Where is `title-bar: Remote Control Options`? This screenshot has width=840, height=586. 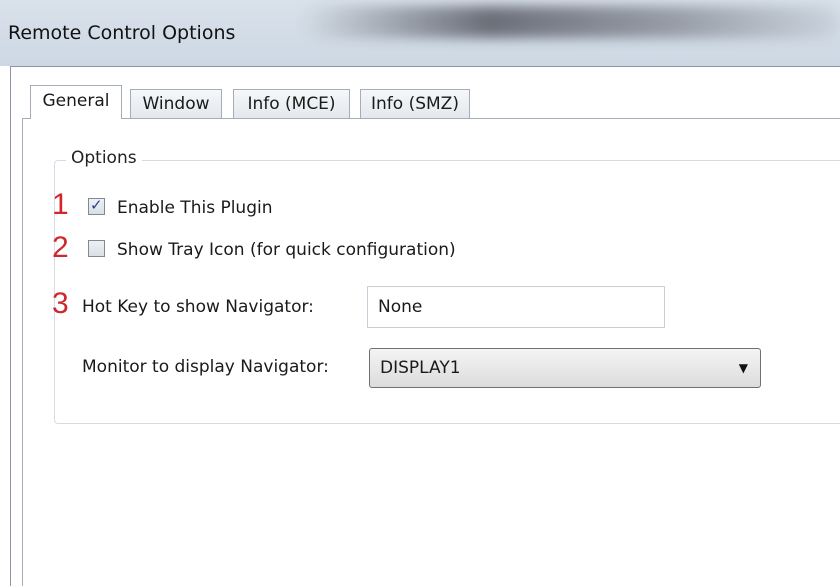 title-bar: Remote Control Options is located at coordinates (420, 33).